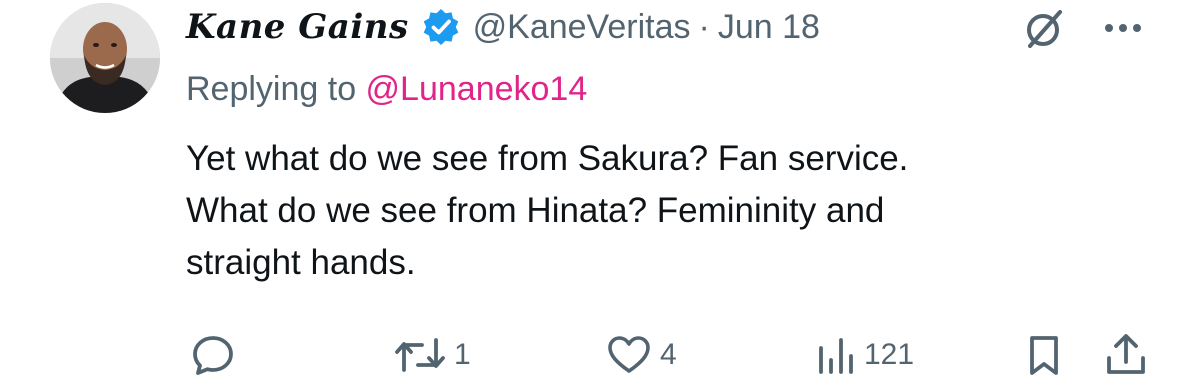 The height and width of the screenshot is (389, 1200). What do you see at coordinates (420, 355) in the screenshot?
I see `retweet-icon` at bounding box center [420, 355].